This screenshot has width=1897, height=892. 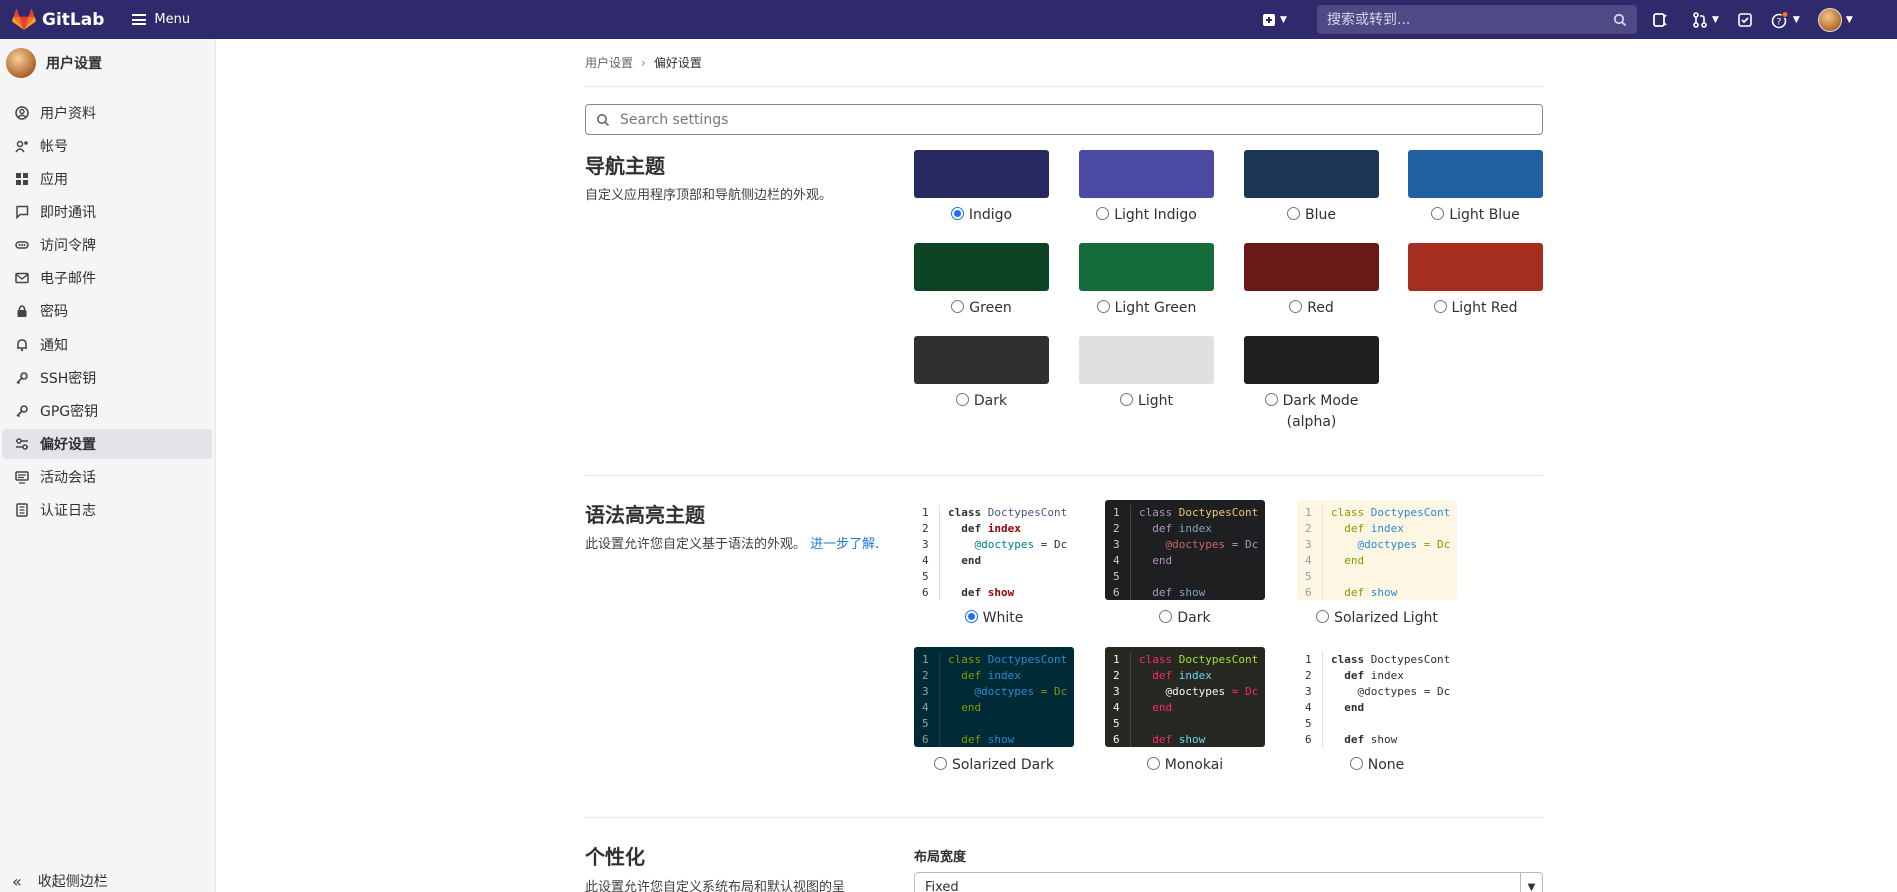 I want to click on syntax-theme-label: Solarized Light, so click(x=1377, y=618).